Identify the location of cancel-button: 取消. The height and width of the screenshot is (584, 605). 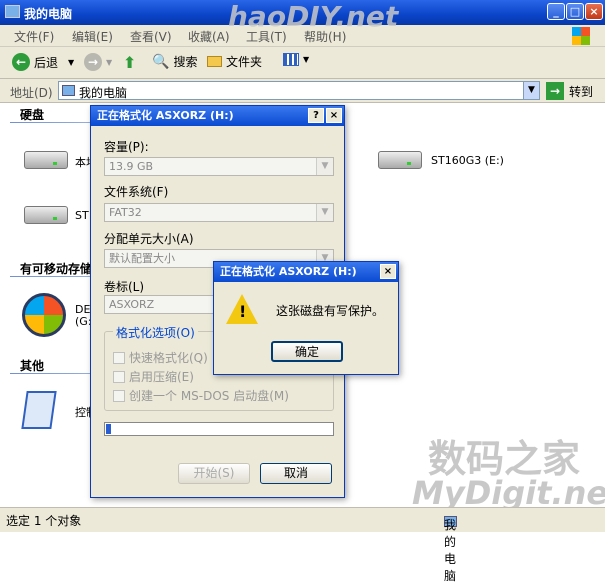
(296, 473).